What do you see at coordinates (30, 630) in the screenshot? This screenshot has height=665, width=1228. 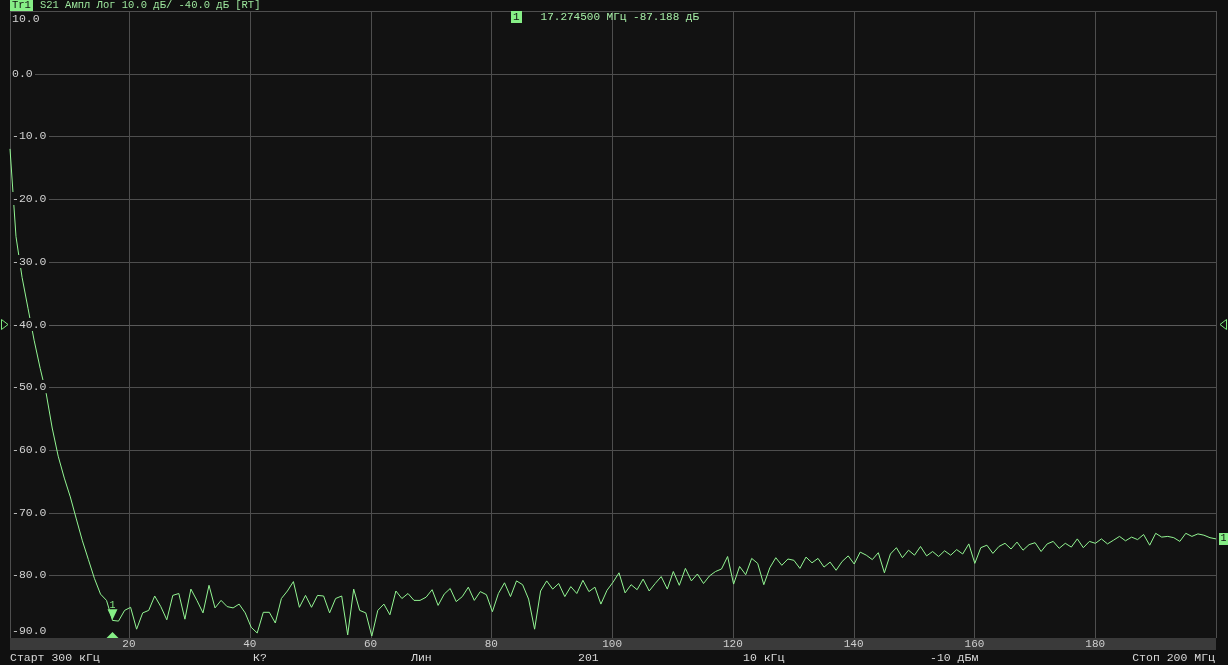 I see `y-axis-label: -90.0` at bounding box center [30, 630].